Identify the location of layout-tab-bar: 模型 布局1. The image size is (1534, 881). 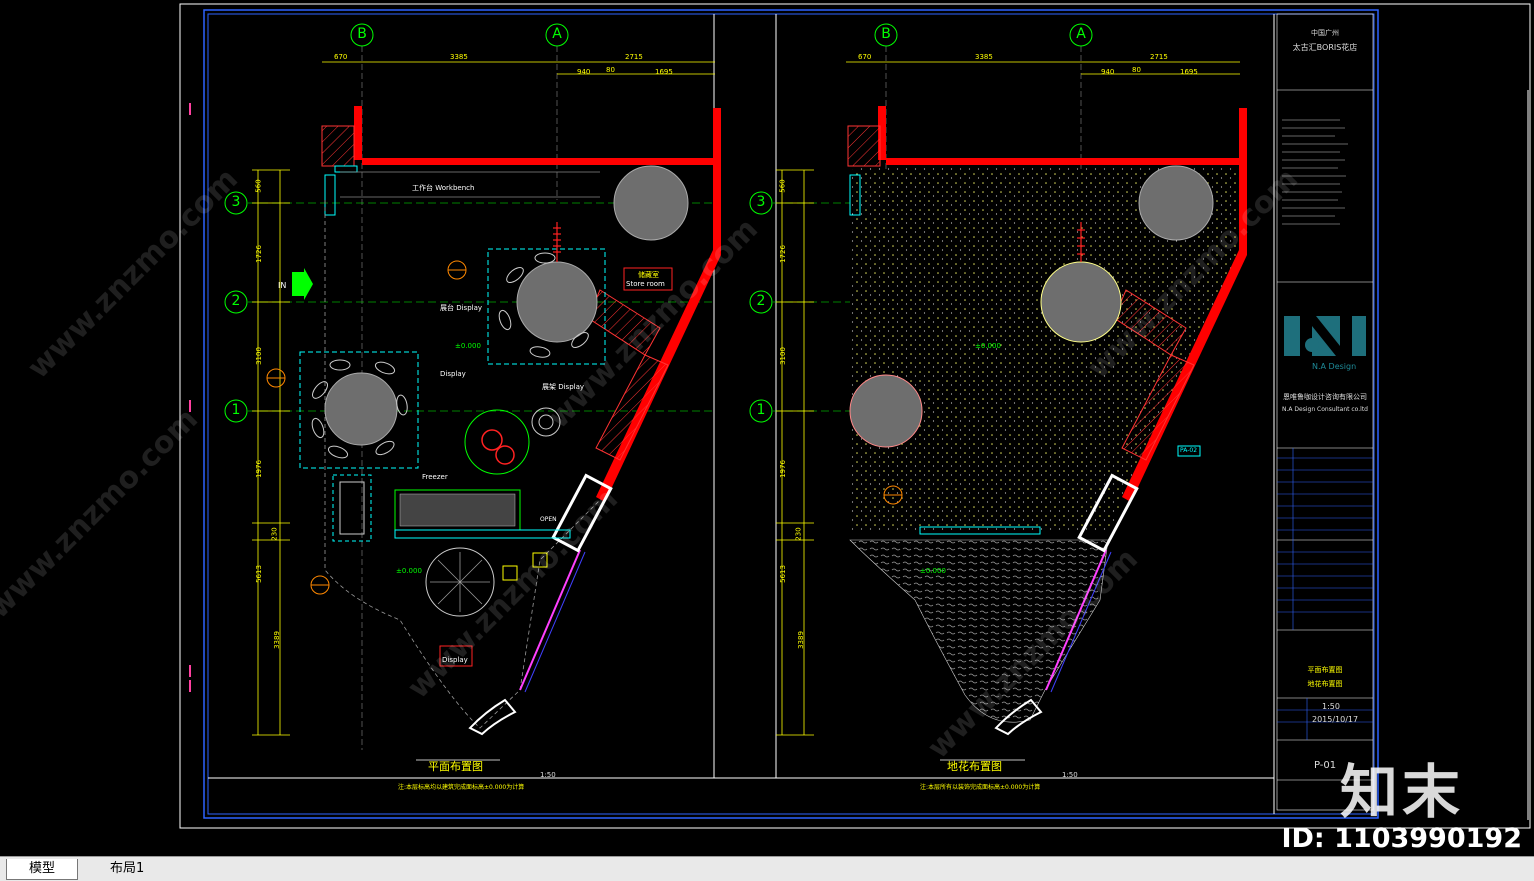
(767, 868).